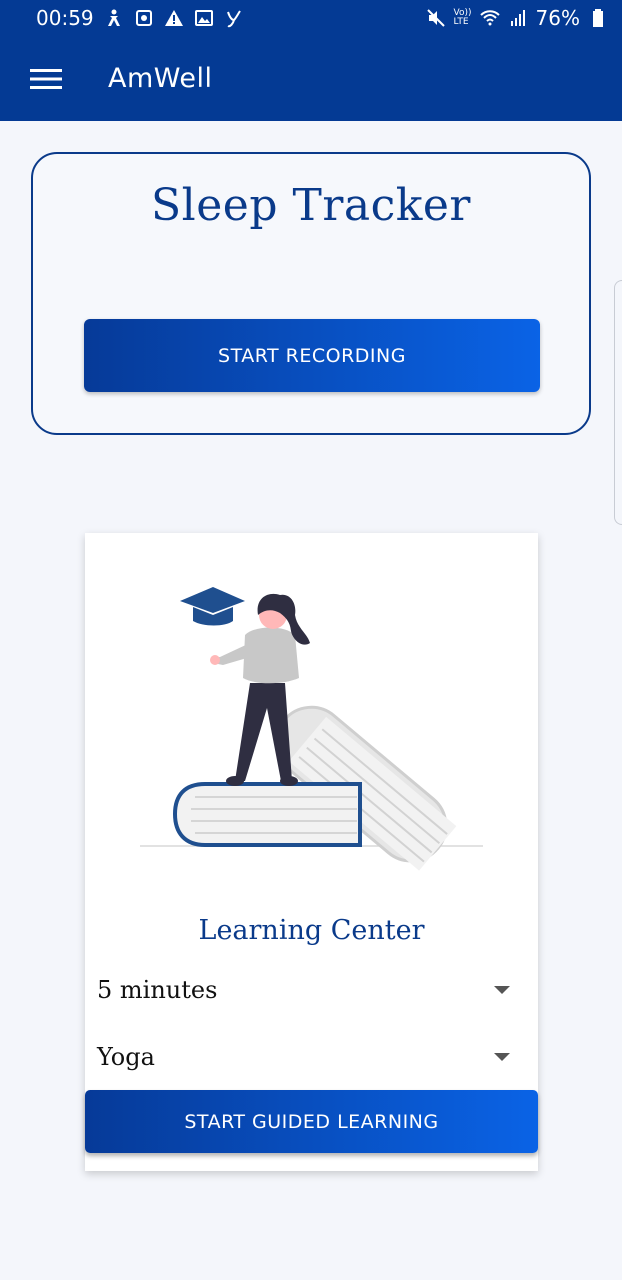 This screenshot has height=1280, width=622. I want to click on status-bar: 00:59 Vo)) LTE 76%, so click(311, 18).